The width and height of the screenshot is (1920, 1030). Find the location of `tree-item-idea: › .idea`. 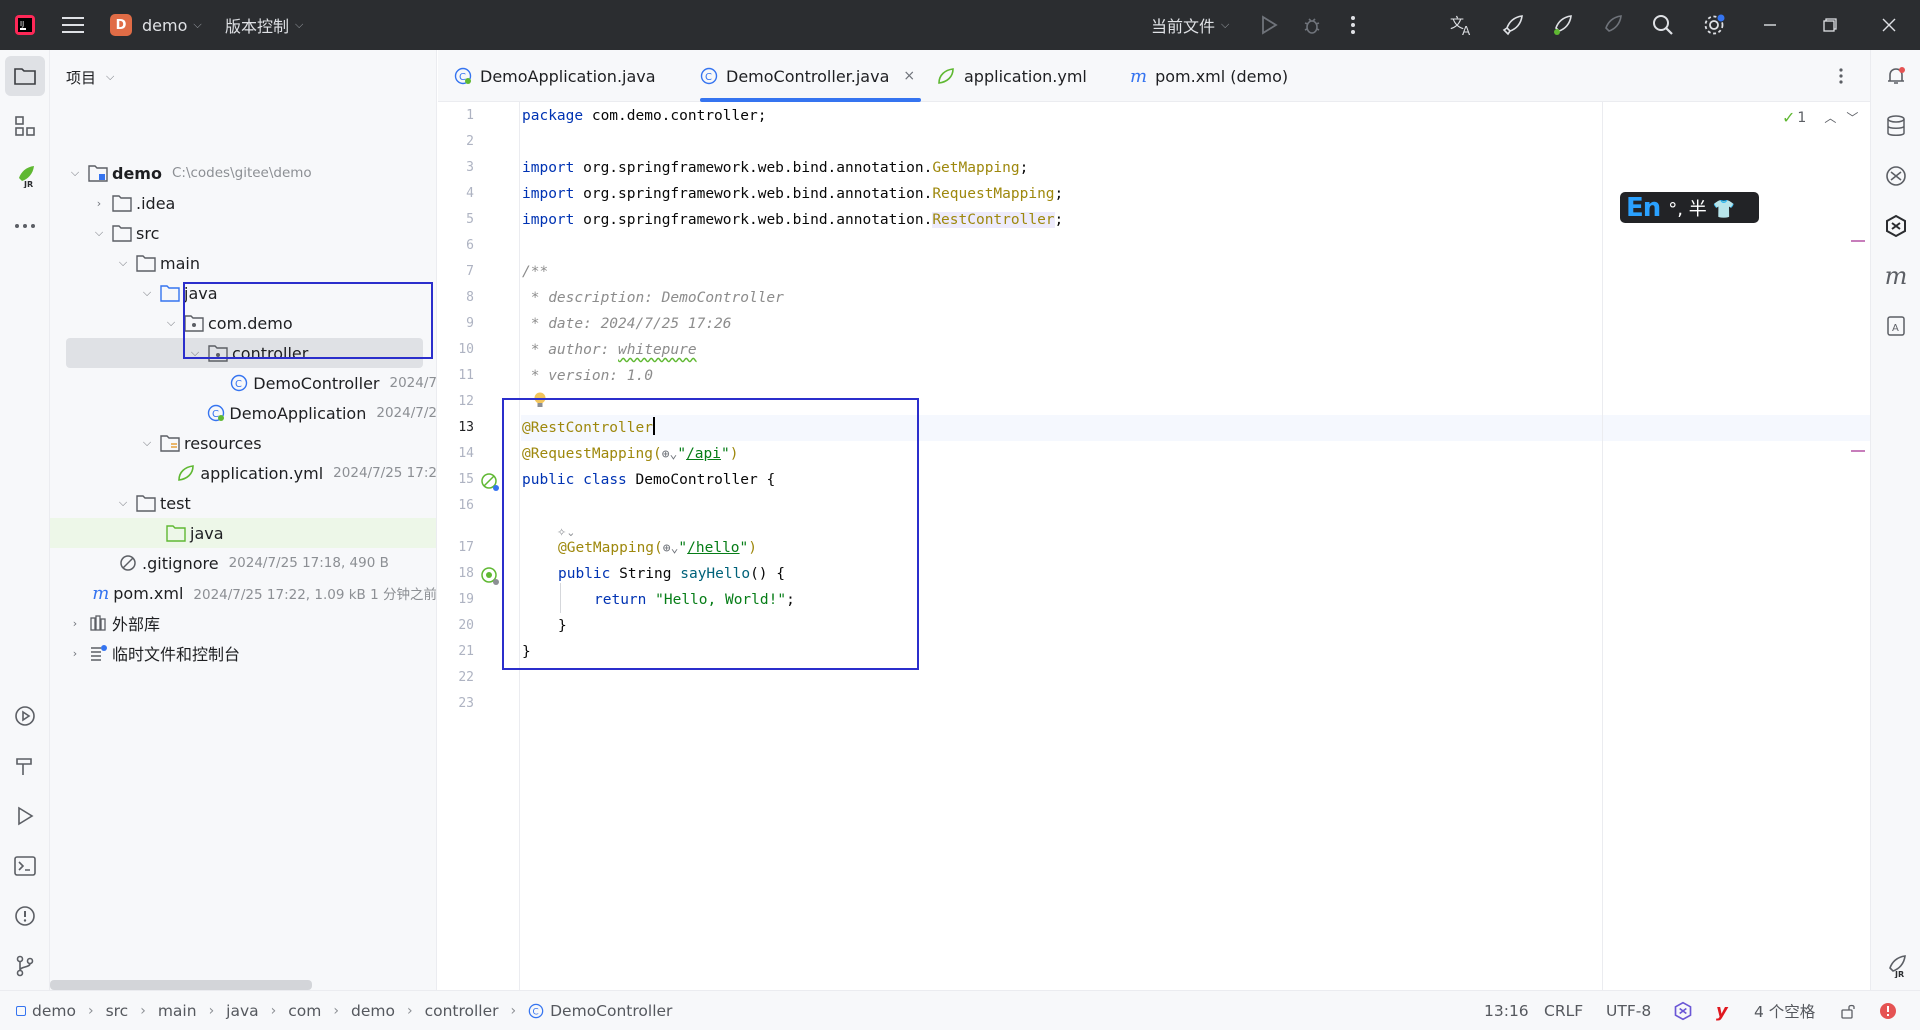

tree-item-idea: › .idea is located at coordinates (243, 203).